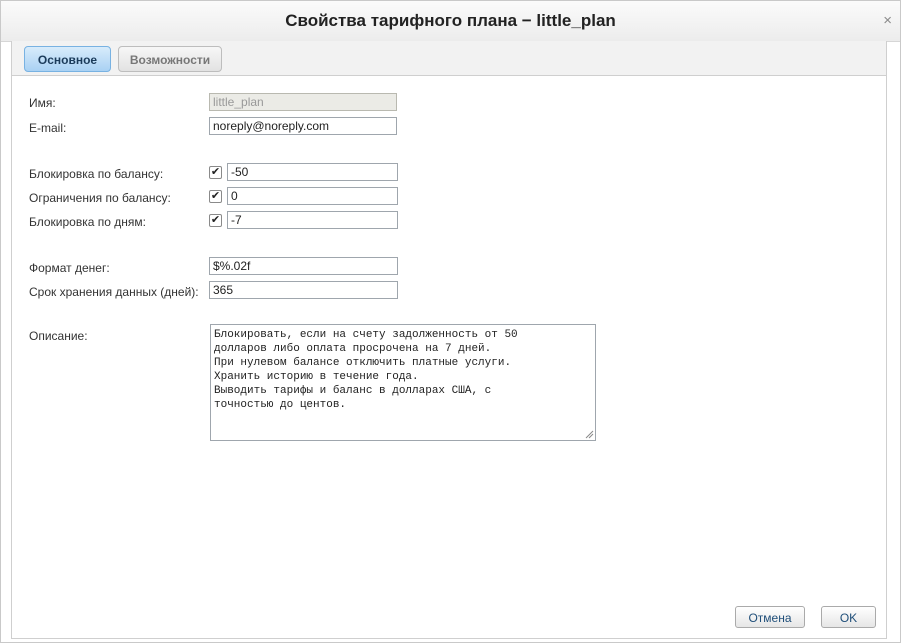 This screenshot has height=643, width=901. What do you see at coordinates (215, 220) in the screenshot?
I see `days-block-checkbox: ✔` at bounding box center [215, 220].